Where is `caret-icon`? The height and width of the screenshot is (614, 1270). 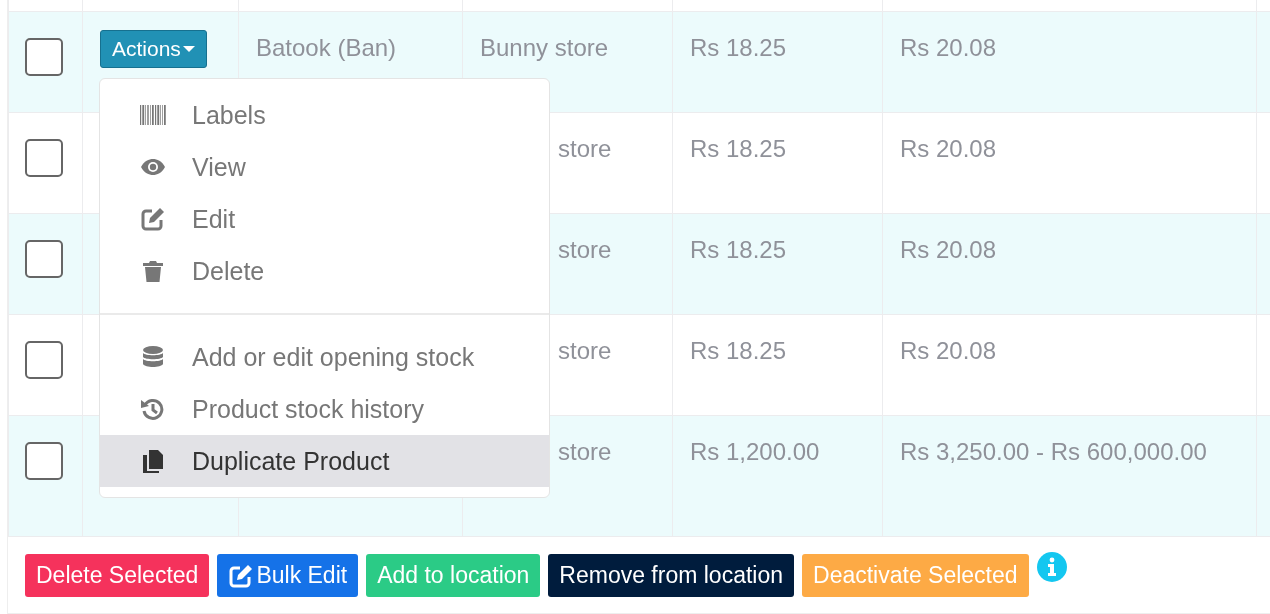
caret-icon is located at coordinates (188, 49).